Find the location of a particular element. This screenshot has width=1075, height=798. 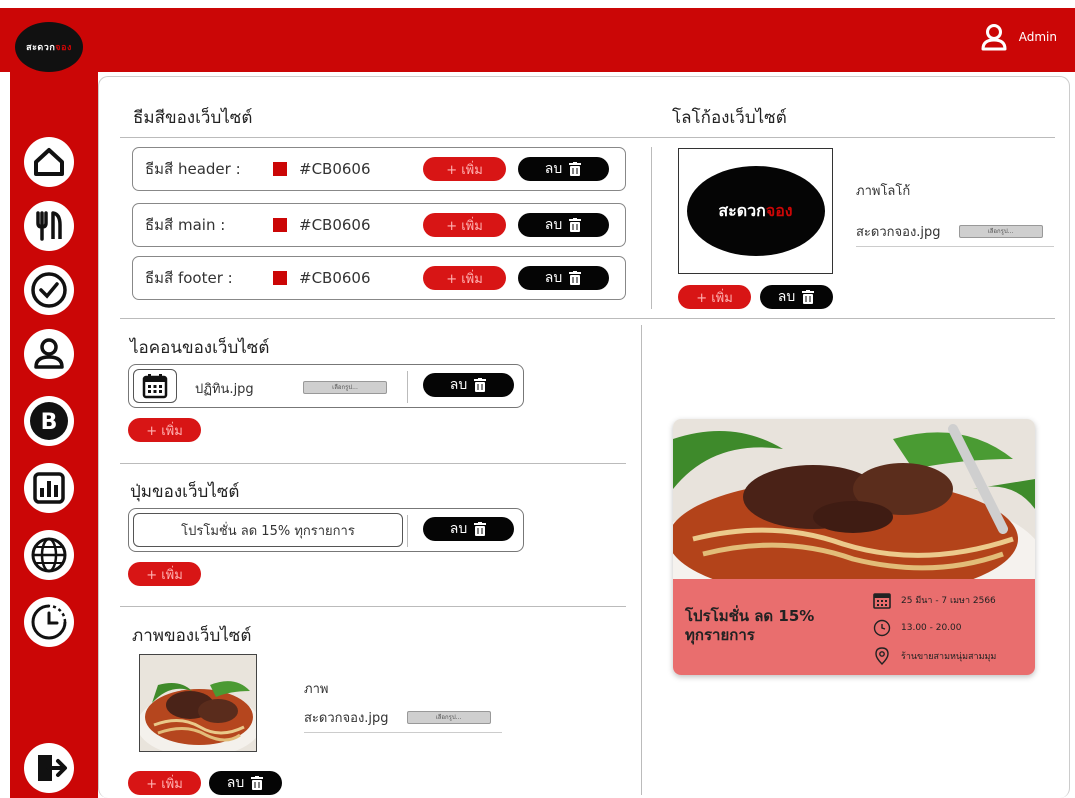

logo-file-name: สะดวกจอง.jpg is located at coordinates (898, 232).